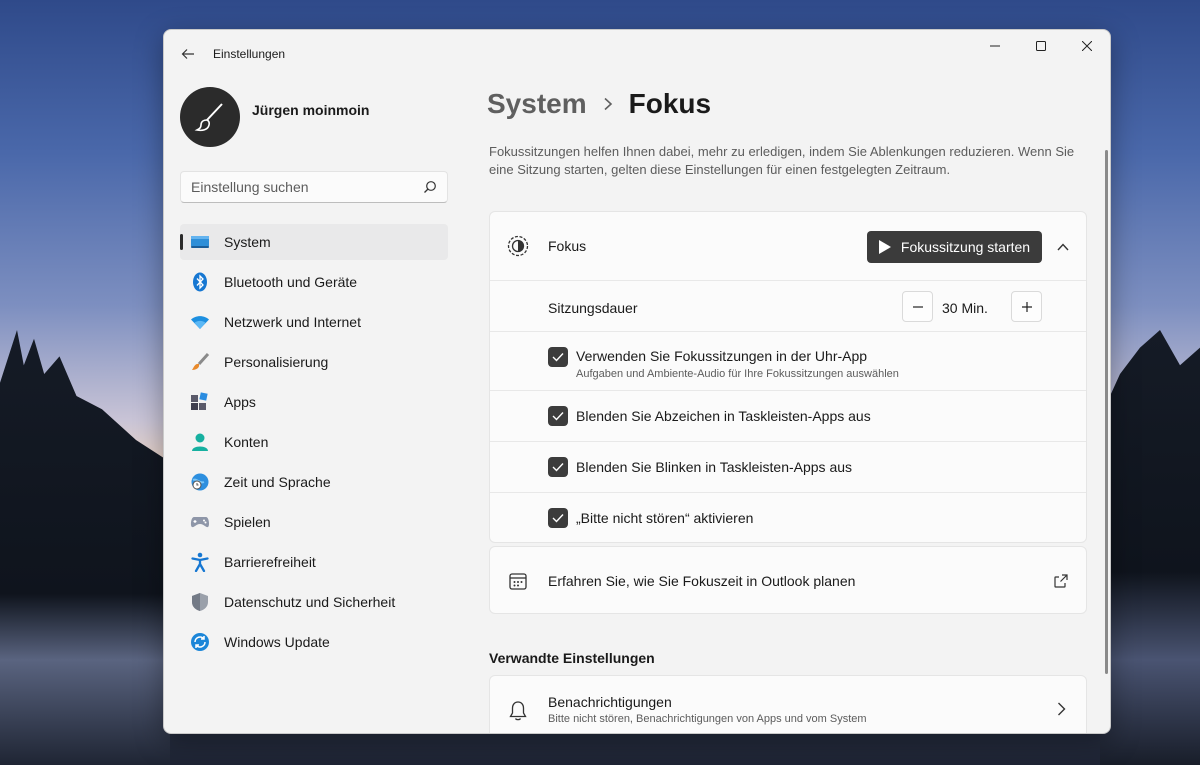  Describe the element at coordinates (567, 246) in the screenshot. I see `focus-label: Fokus` at that location.